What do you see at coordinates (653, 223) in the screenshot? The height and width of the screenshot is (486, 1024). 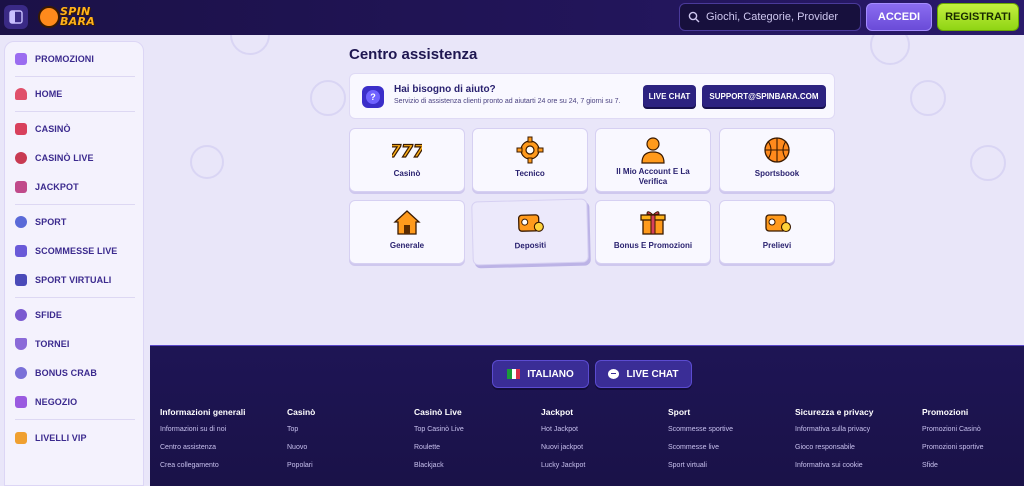 I see `gift-icon` at bounding box center [653, 223].